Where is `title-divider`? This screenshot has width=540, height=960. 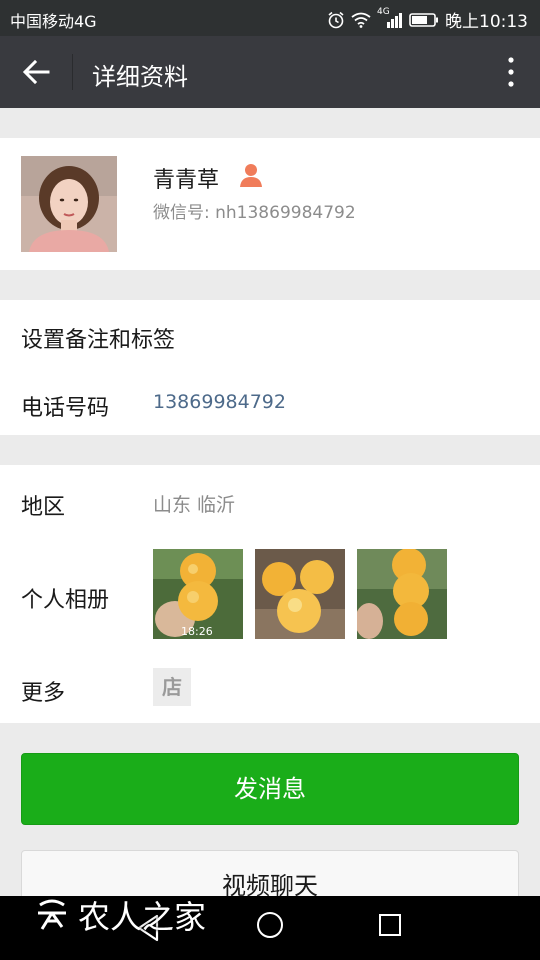
title-divider is located at coordinates (72, 72).